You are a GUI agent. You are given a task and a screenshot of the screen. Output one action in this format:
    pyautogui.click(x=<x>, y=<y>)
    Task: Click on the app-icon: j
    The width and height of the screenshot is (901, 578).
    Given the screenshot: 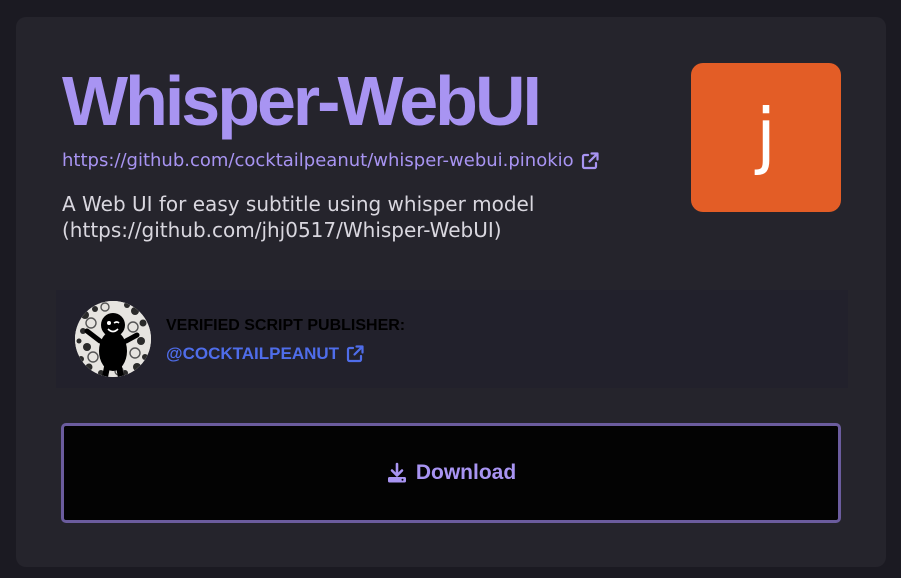 What is the action you would take?
    pyautogui.click(x=766, y=137)
    